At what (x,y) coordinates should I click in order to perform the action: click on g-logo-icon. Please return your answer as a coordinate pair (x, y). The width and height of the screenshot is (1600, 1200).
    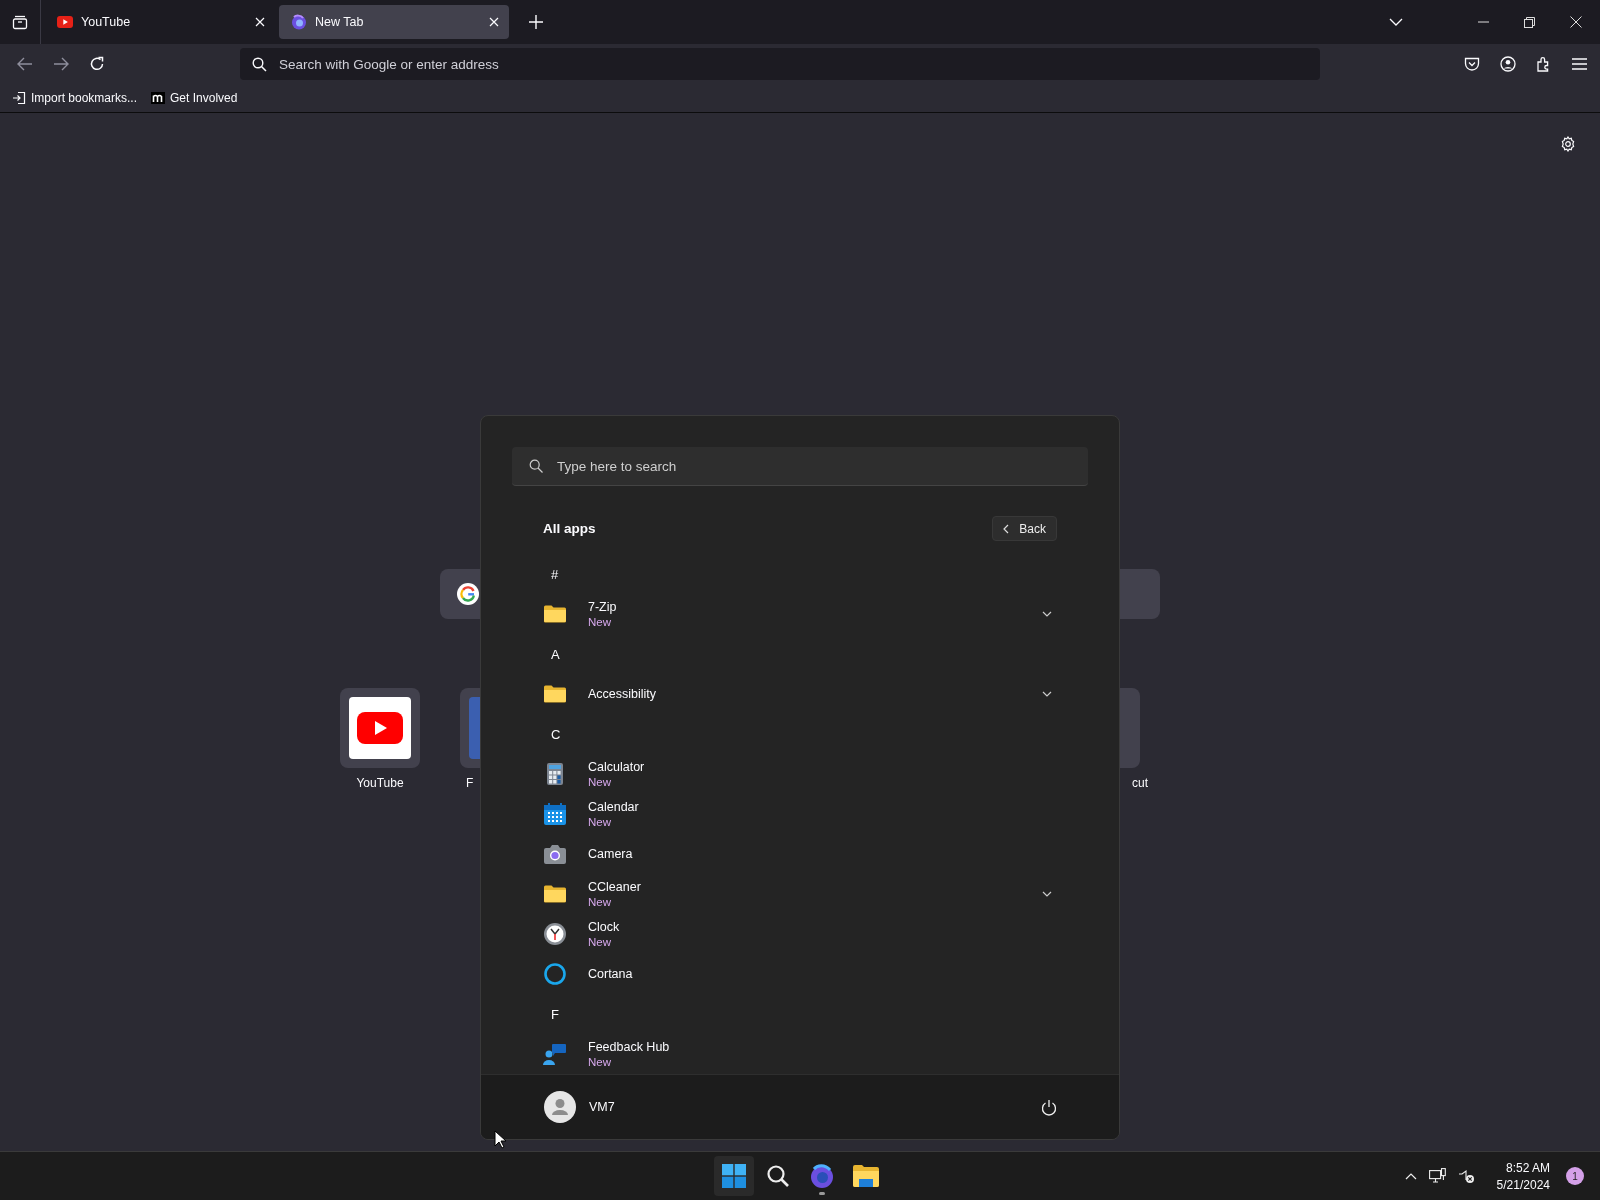
    Looking at the image, I should click on (468, 594).